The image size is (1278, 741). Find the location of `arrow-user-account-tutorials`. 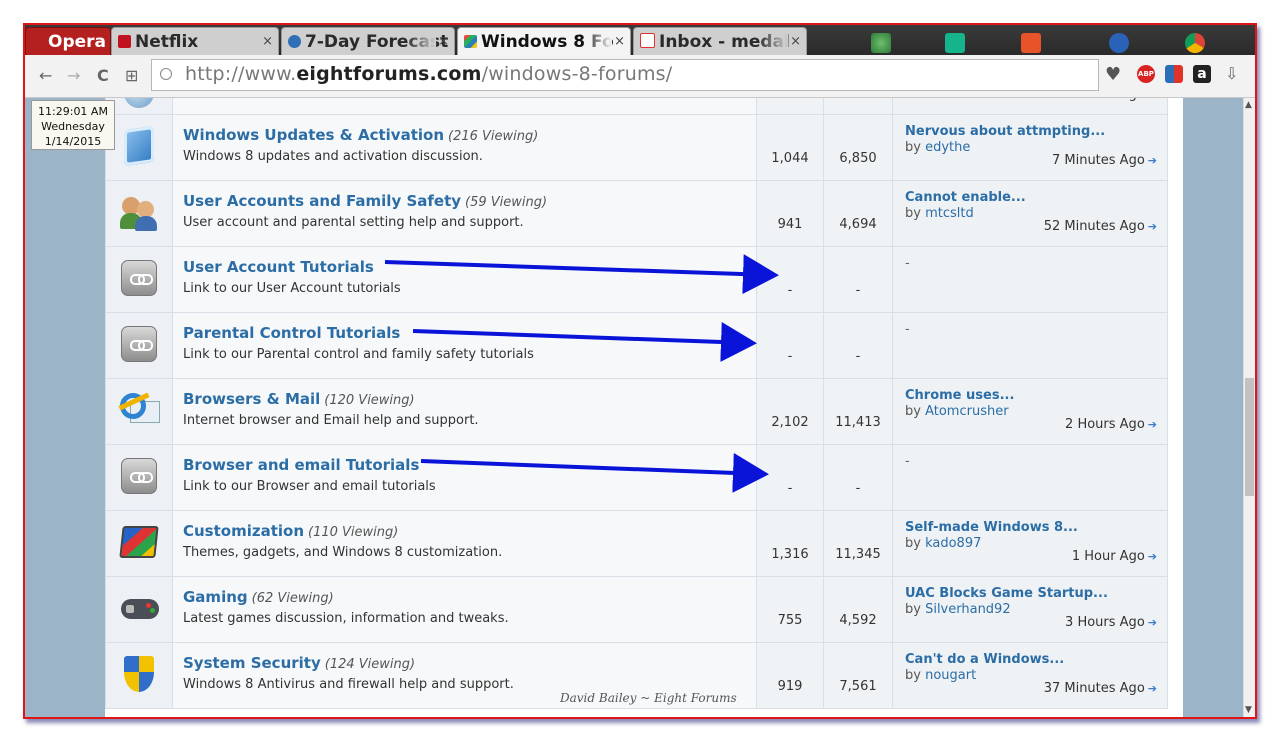

arrow-user-account-tutorials is located at coordinates (581, 274).